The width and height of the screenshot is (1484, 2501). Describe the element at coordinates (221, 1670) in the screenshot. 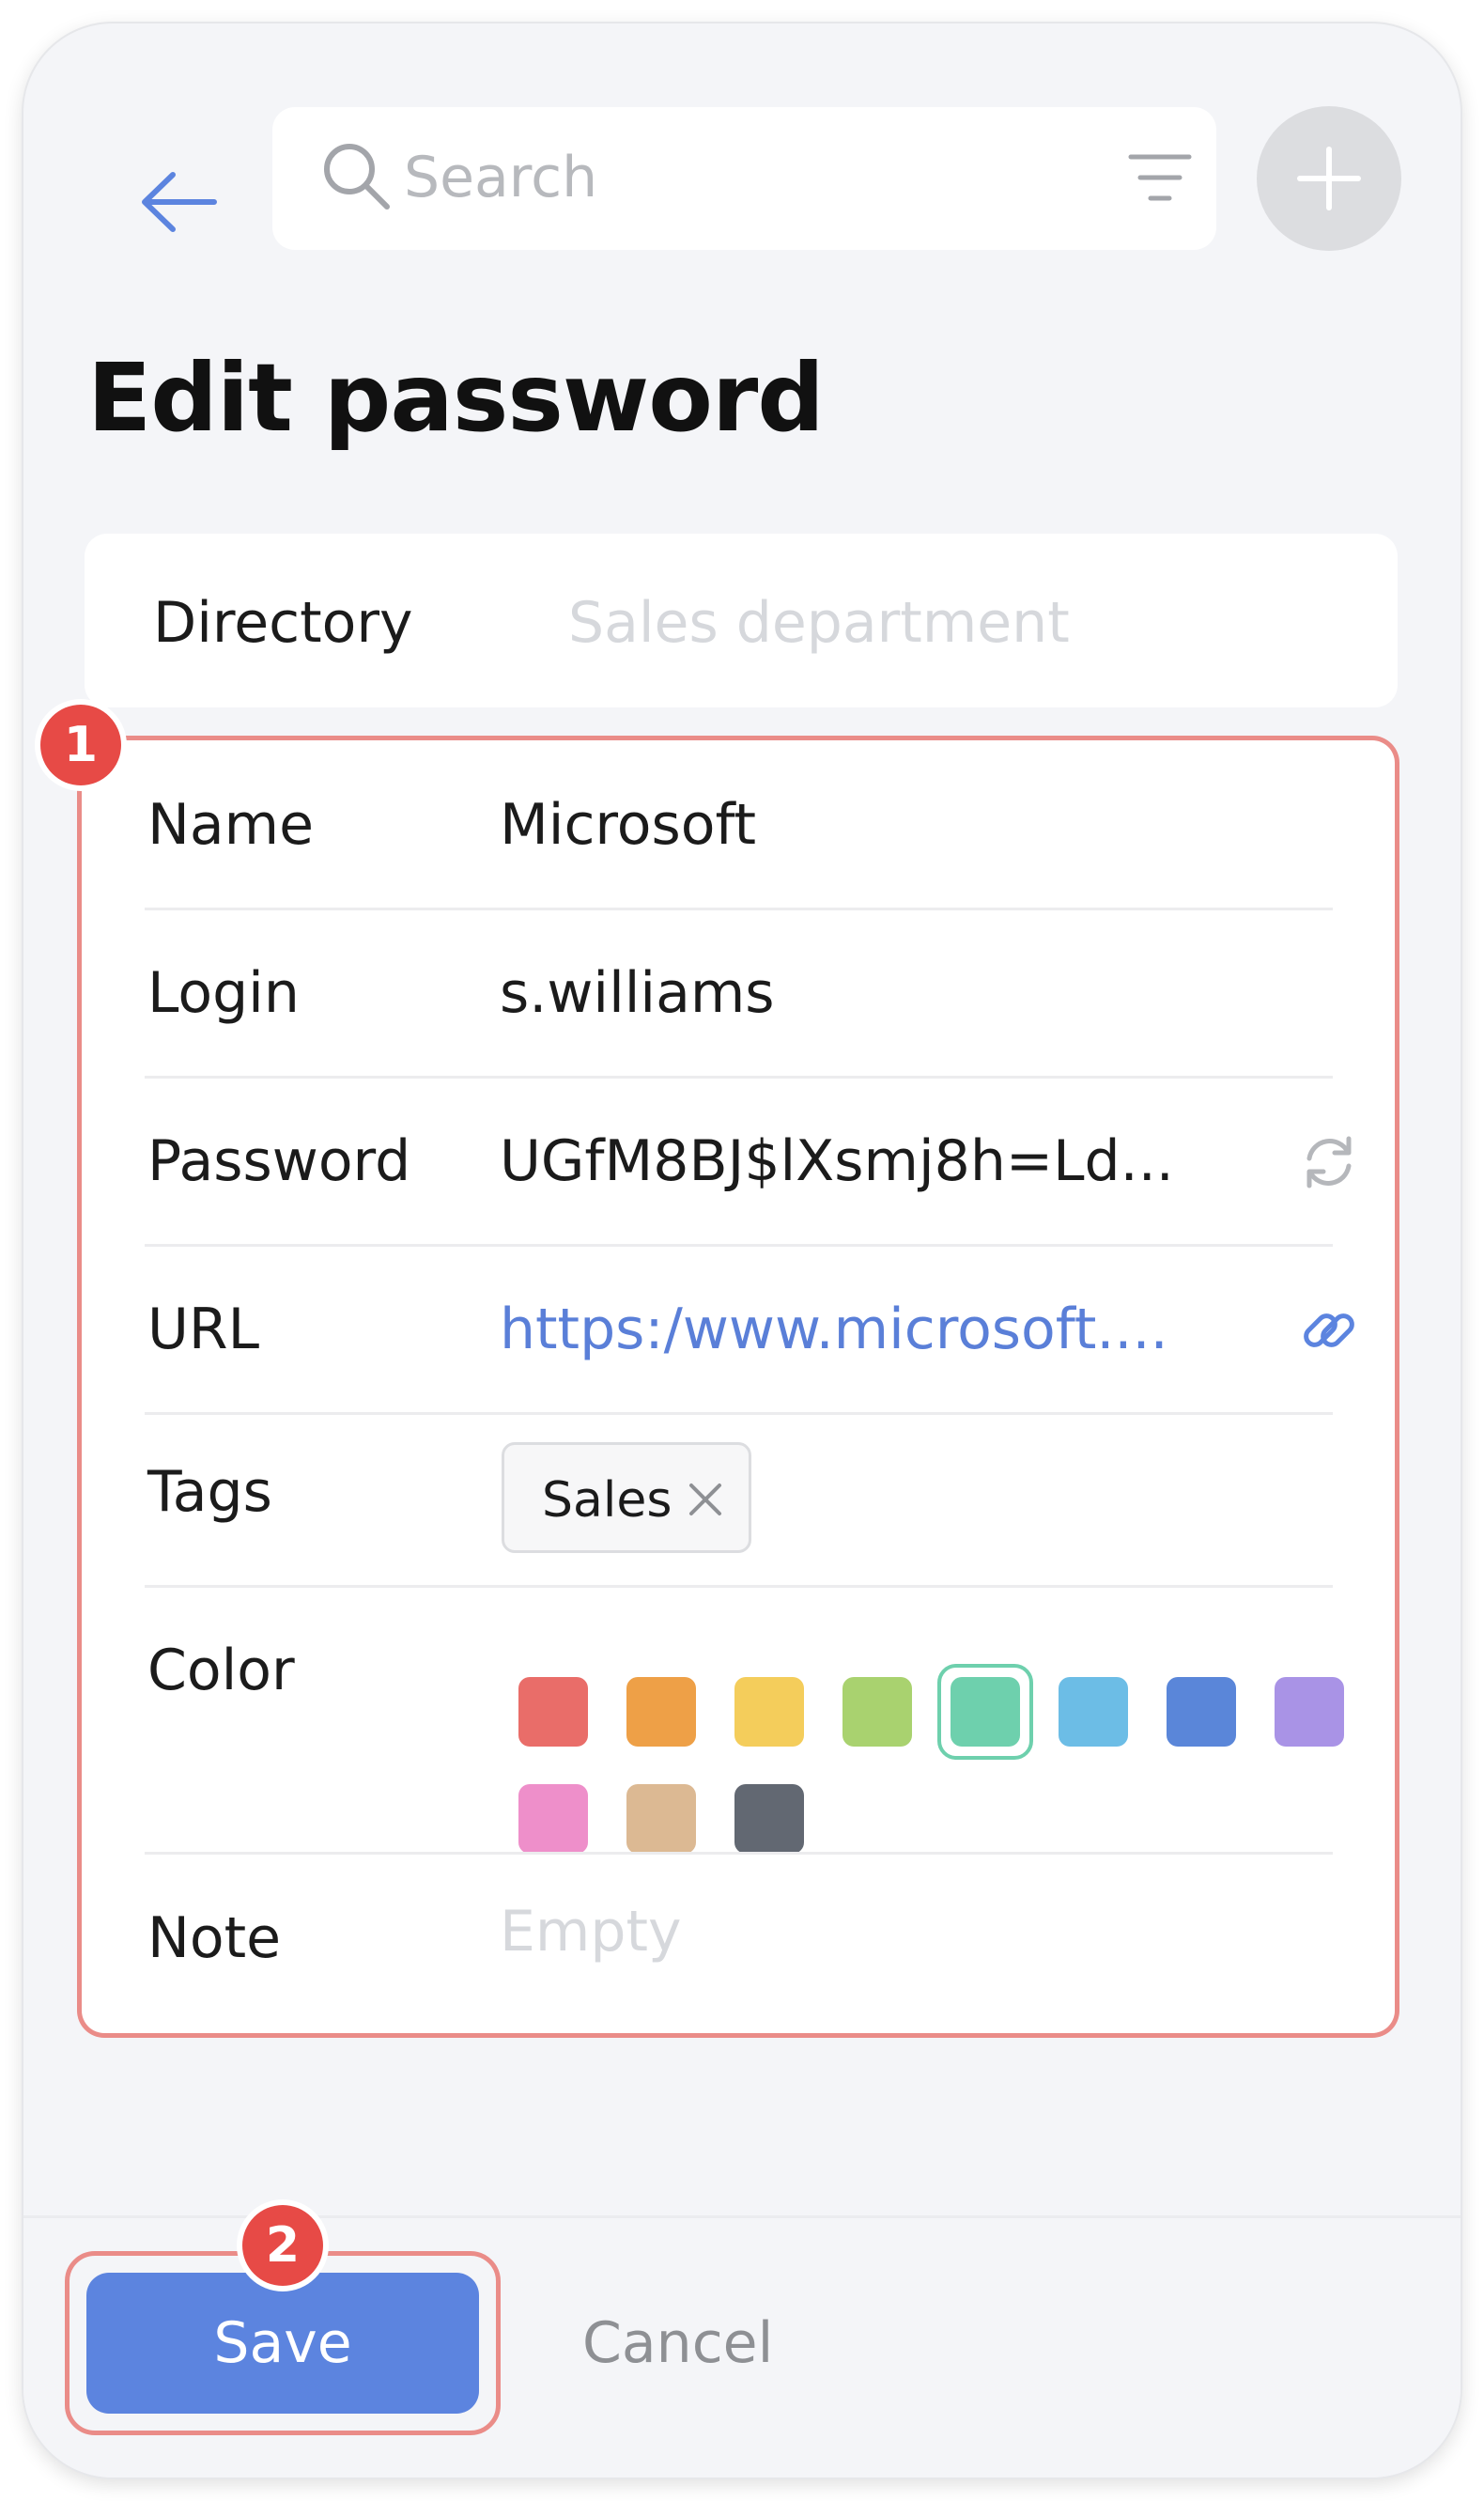

I see `color-label: Color` at that location.